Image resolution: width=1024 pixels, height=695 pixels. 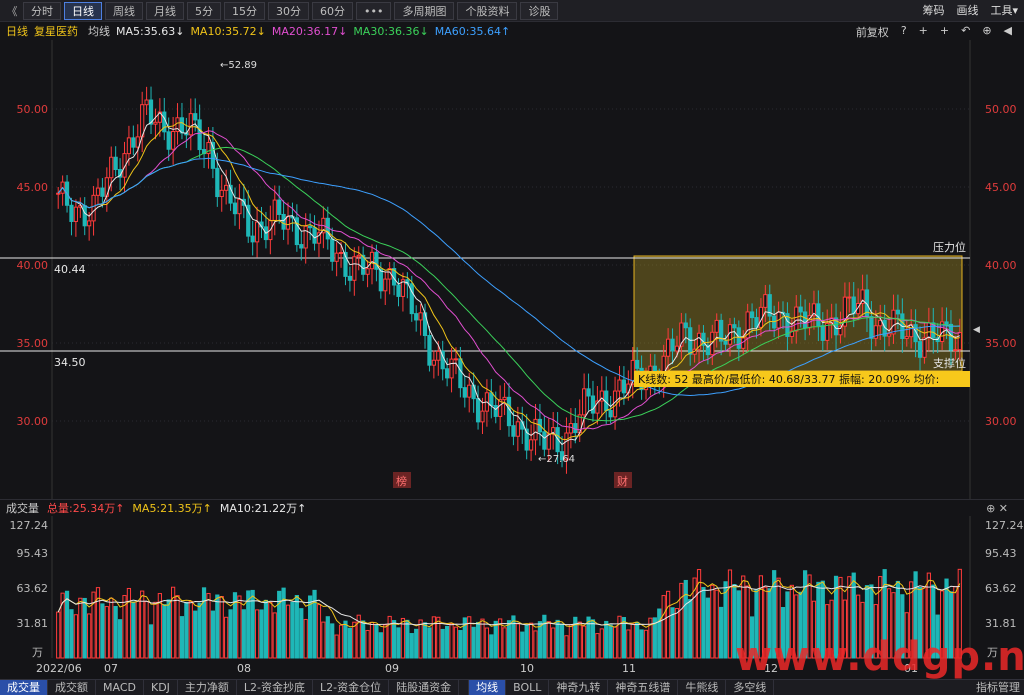 I want to click on tab-volume: 成交量, so click(x=24, y=687).